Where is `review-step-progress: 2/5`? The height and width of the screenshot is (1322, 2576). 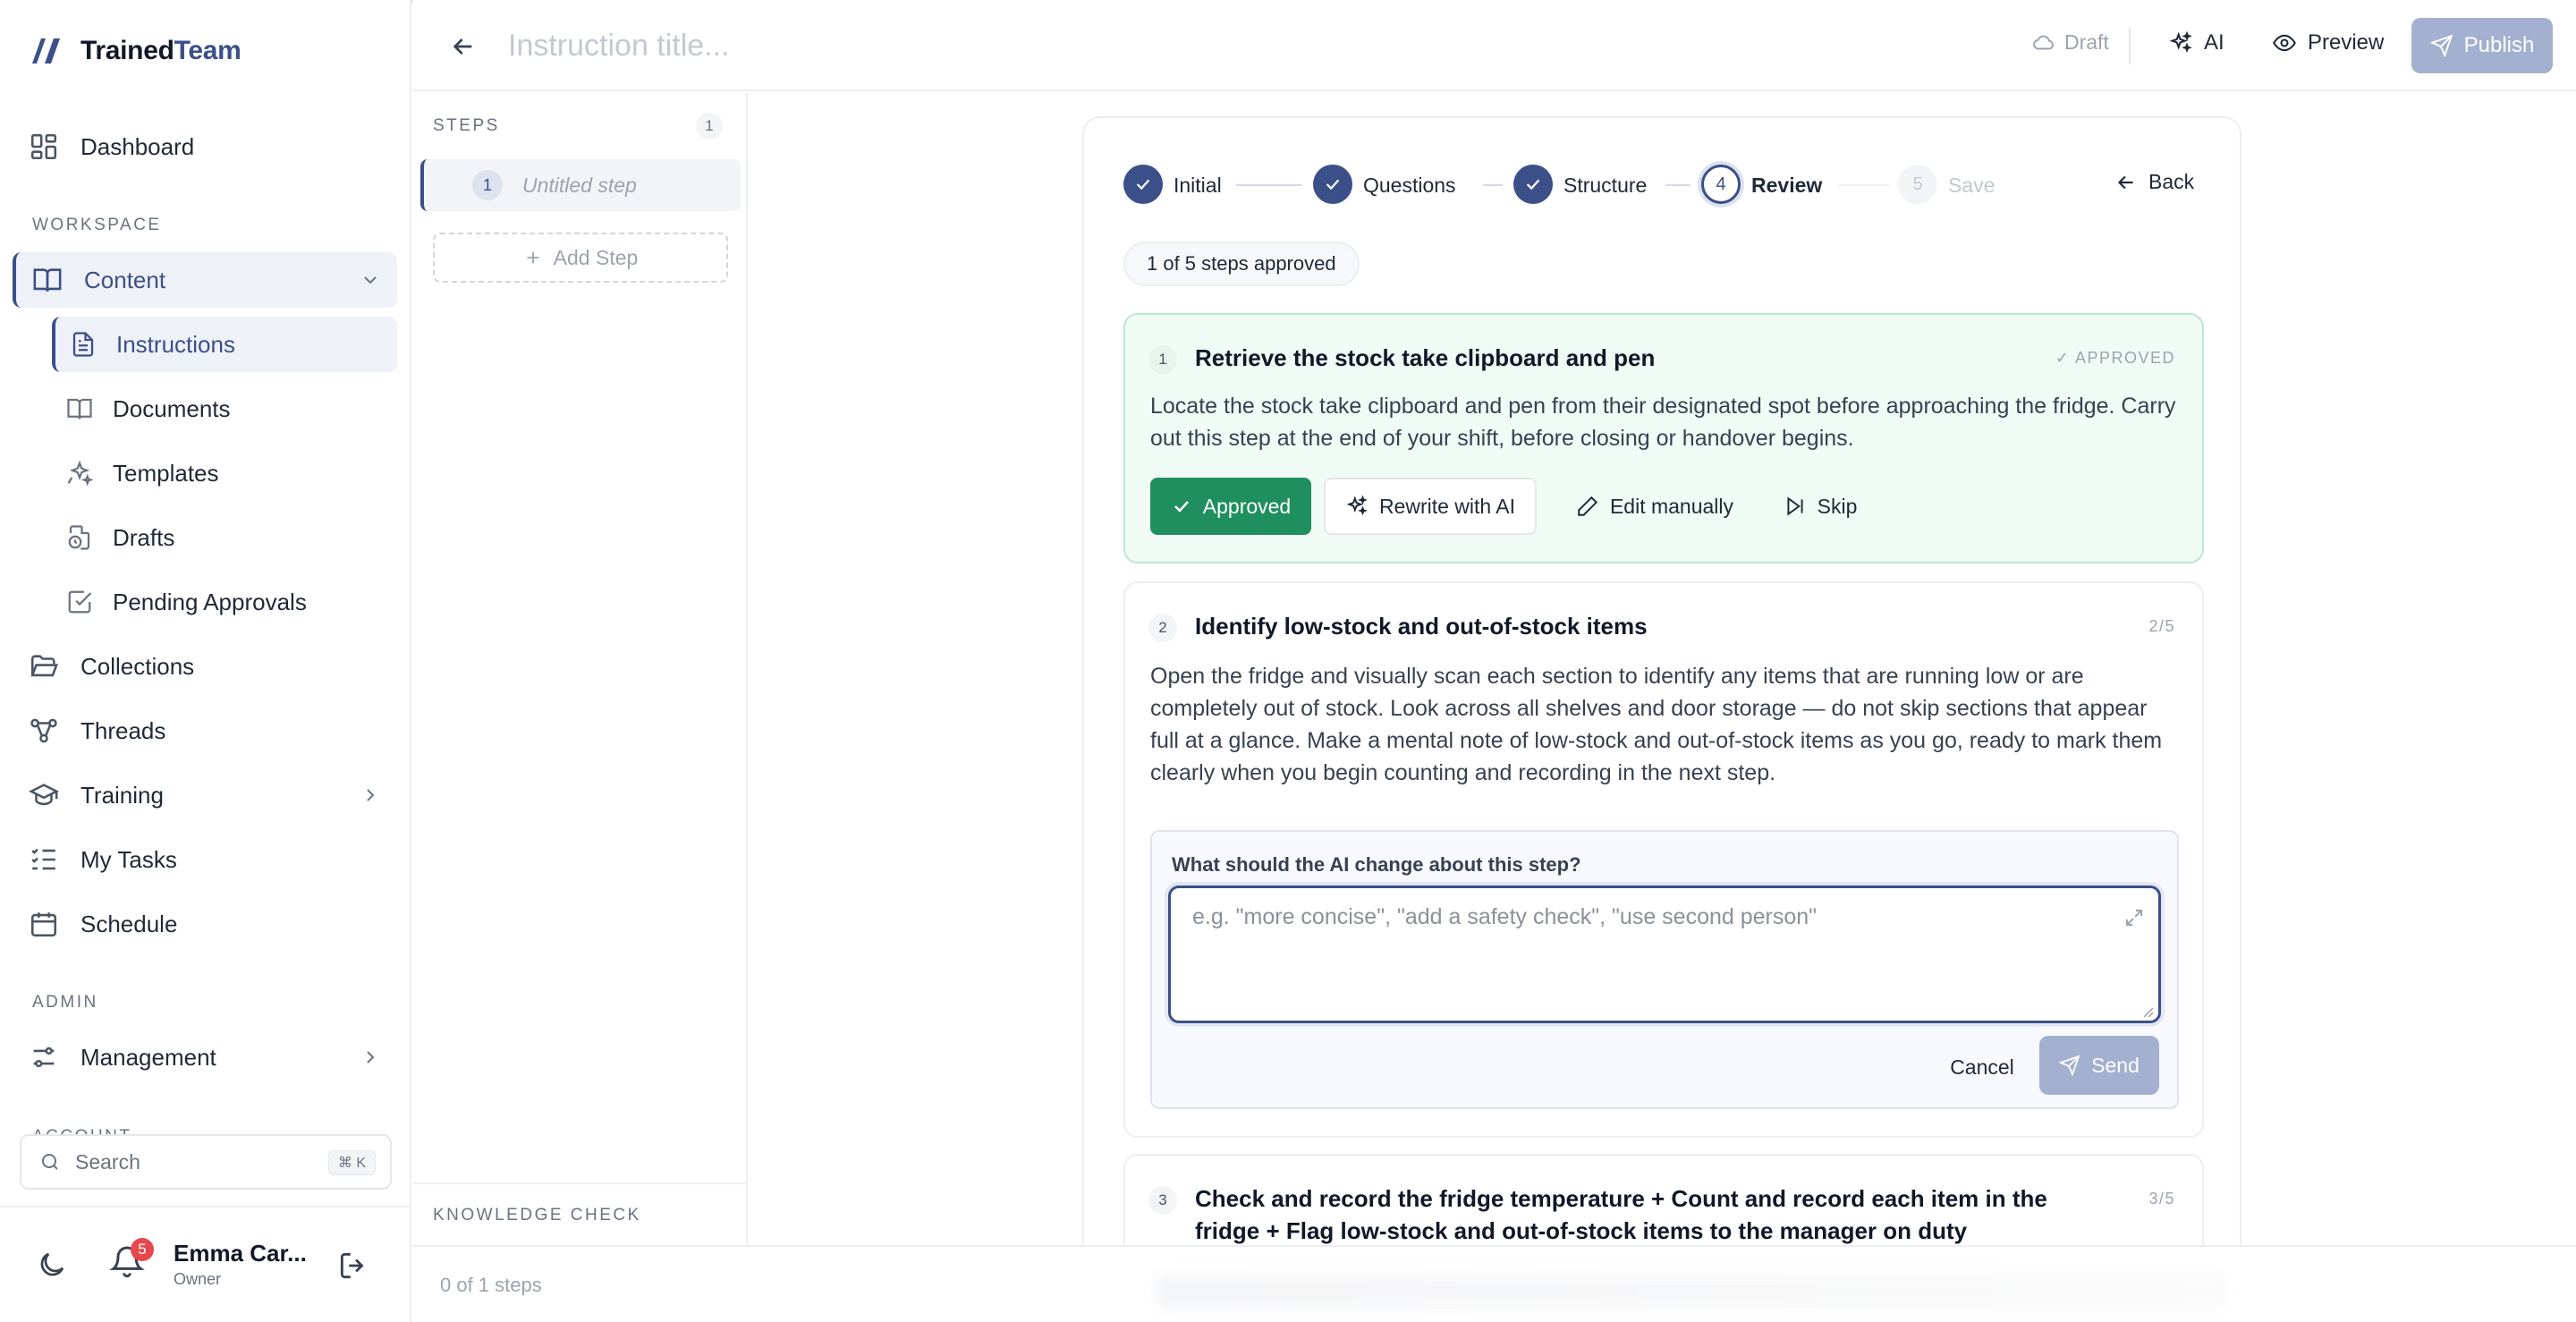
review-step-progress: 2/5 is located at coordinates (2161, 626).